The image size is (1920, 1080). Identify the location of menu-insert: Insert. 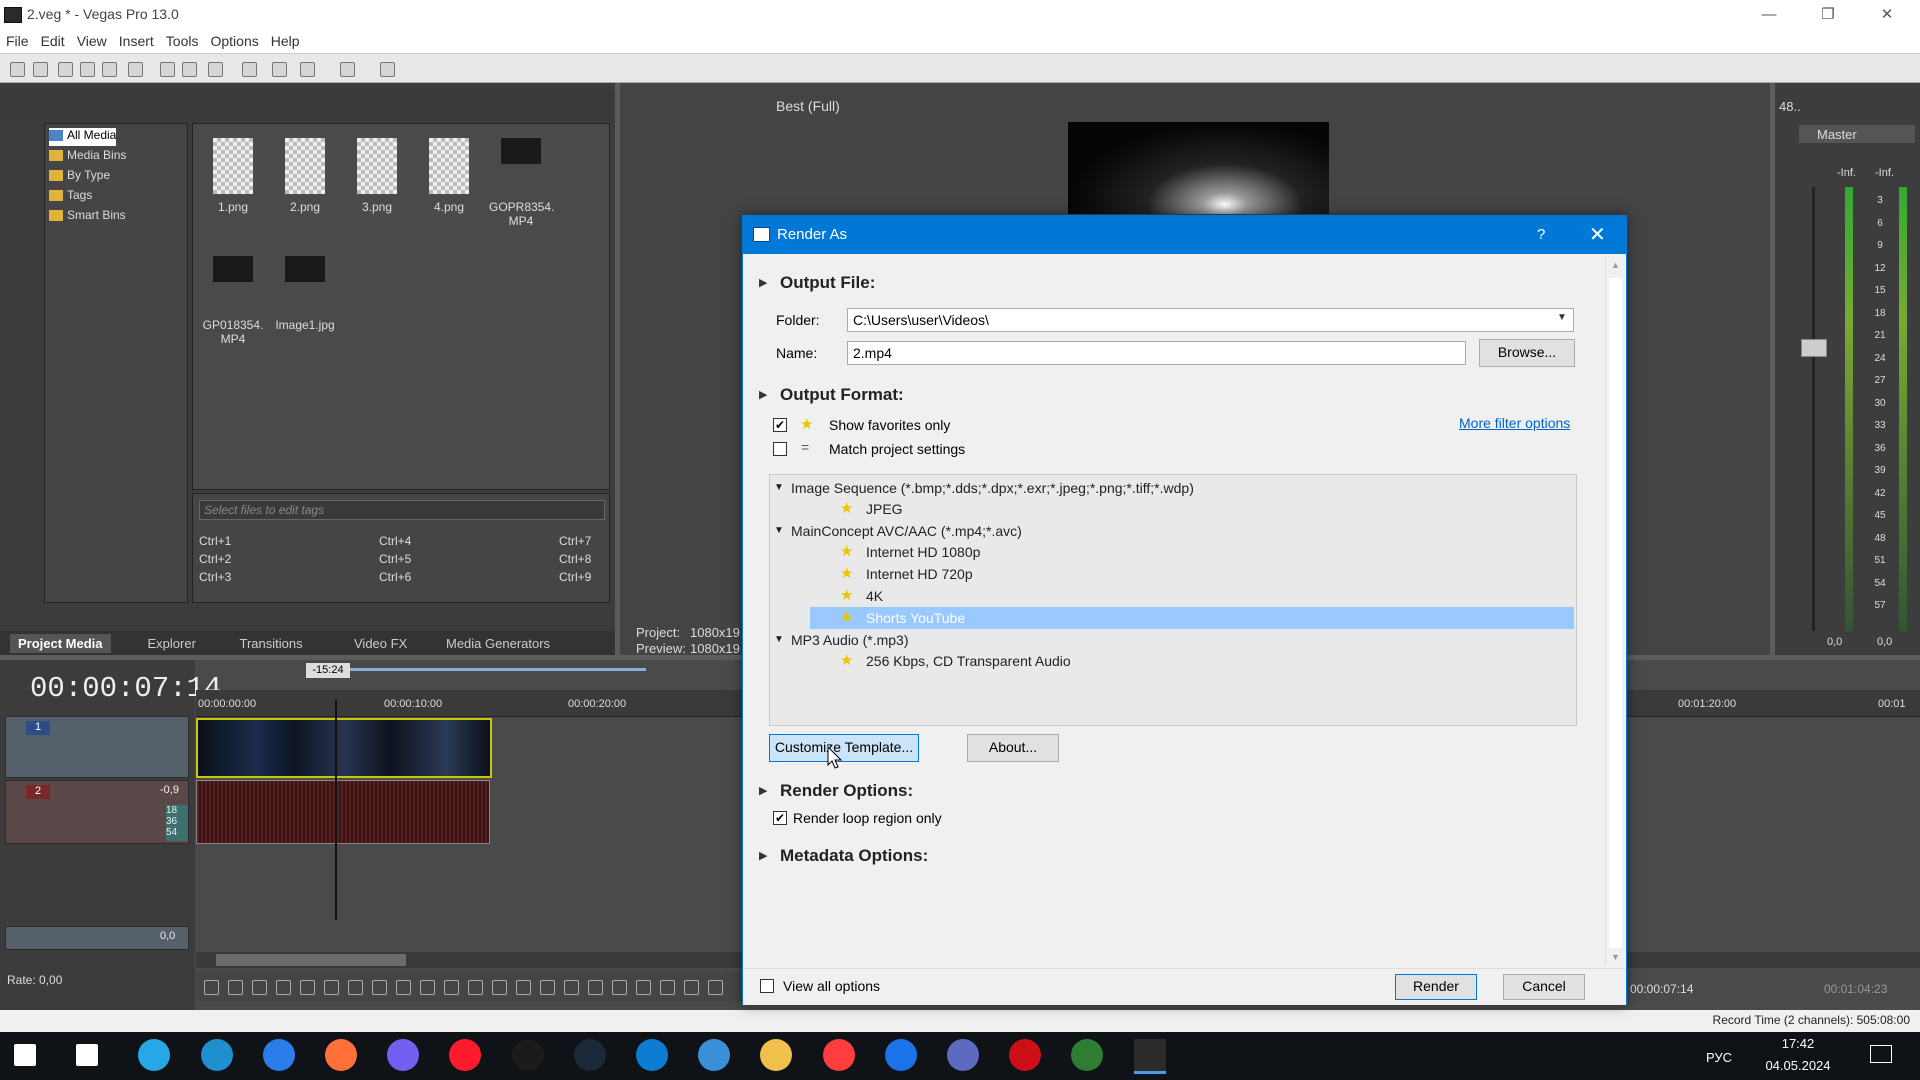
(136, 41).